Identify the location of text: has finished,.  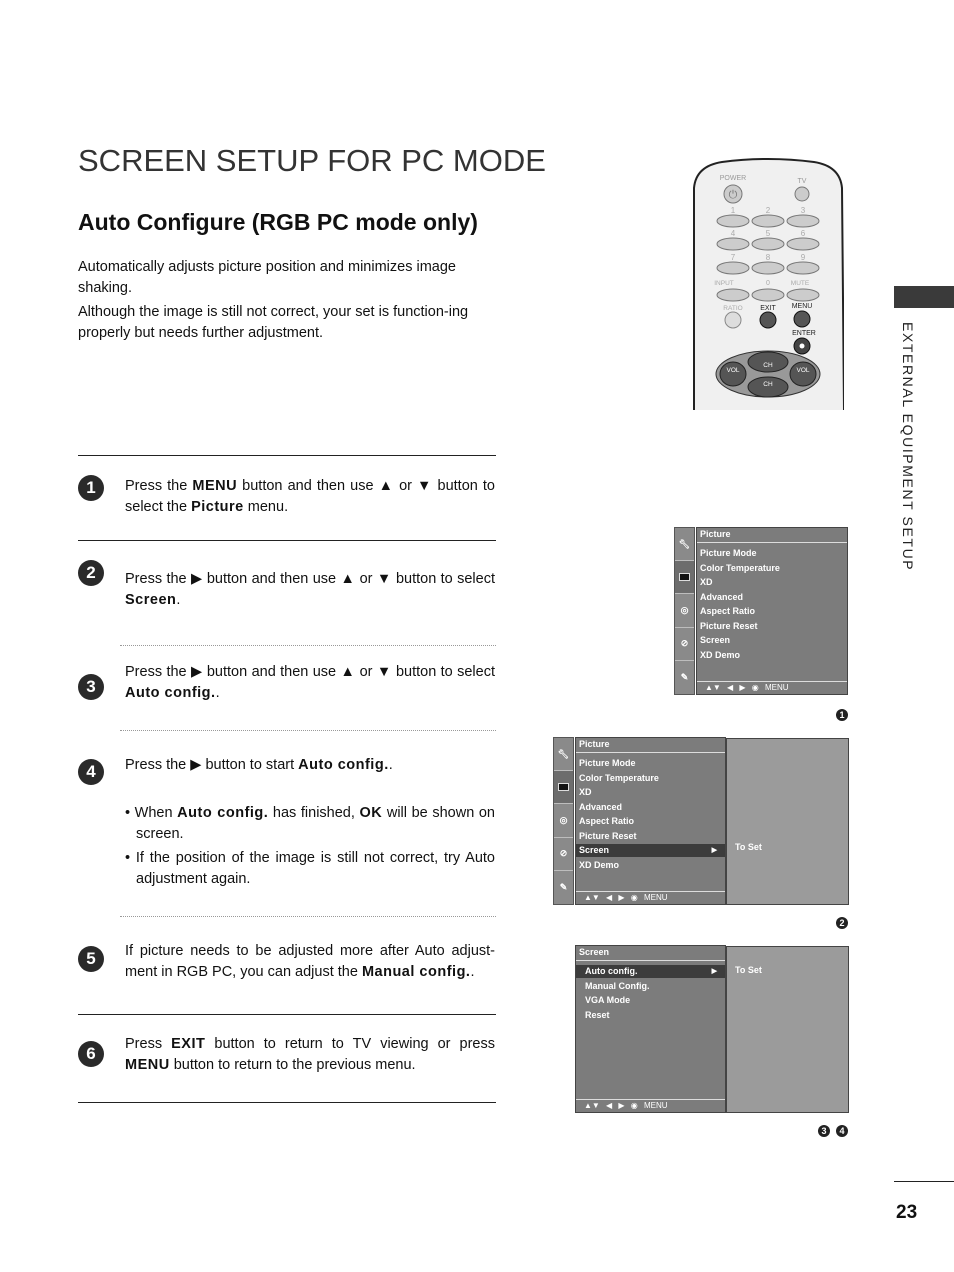
(314, 813).